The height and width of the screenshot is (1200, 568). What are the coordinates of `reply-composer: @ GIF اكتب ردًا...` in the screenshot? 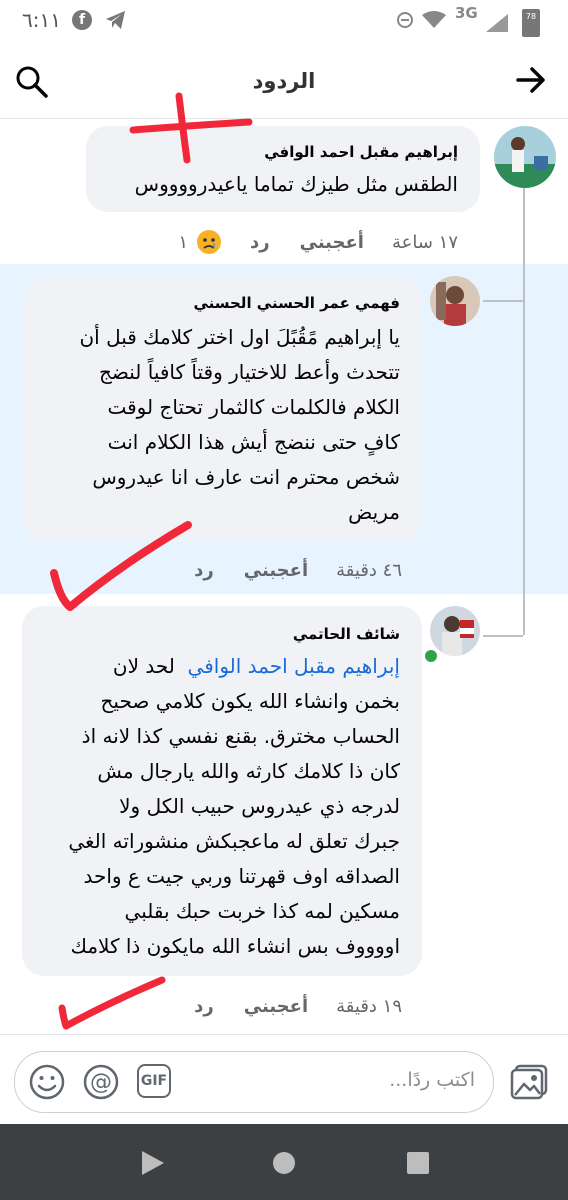 It's located at (284, 1079).